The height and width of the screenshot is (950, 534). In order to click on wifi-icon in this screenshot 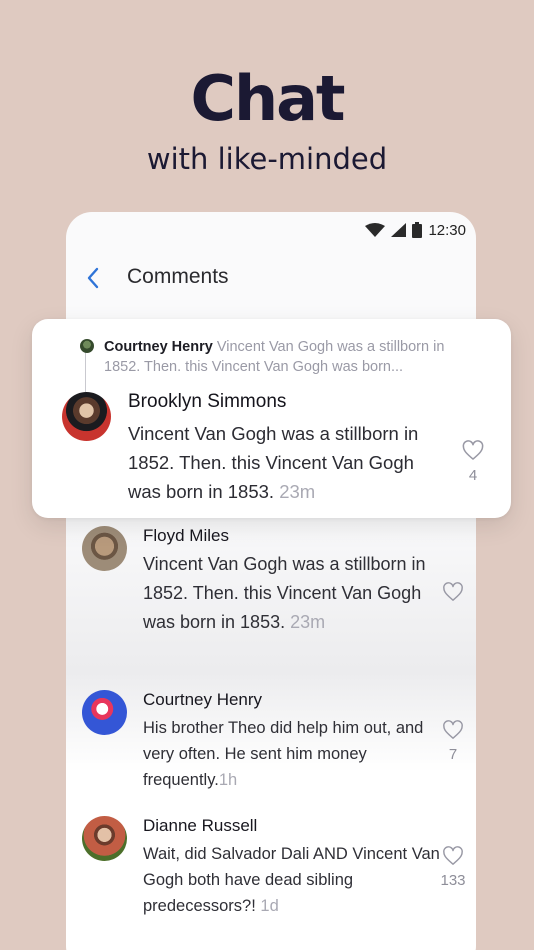, I will do `click(375, 230)`.